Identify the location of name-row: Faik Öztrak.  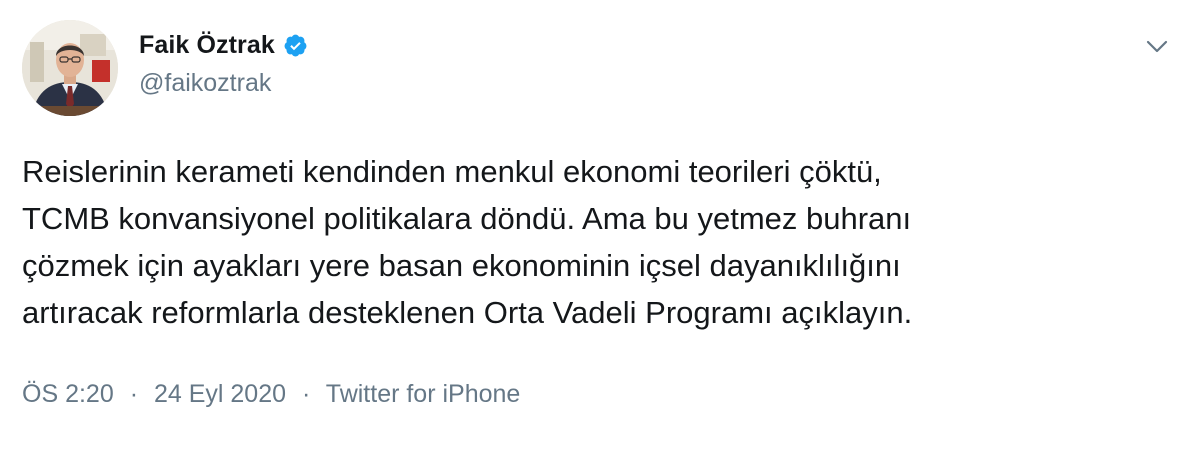
(223, 45).